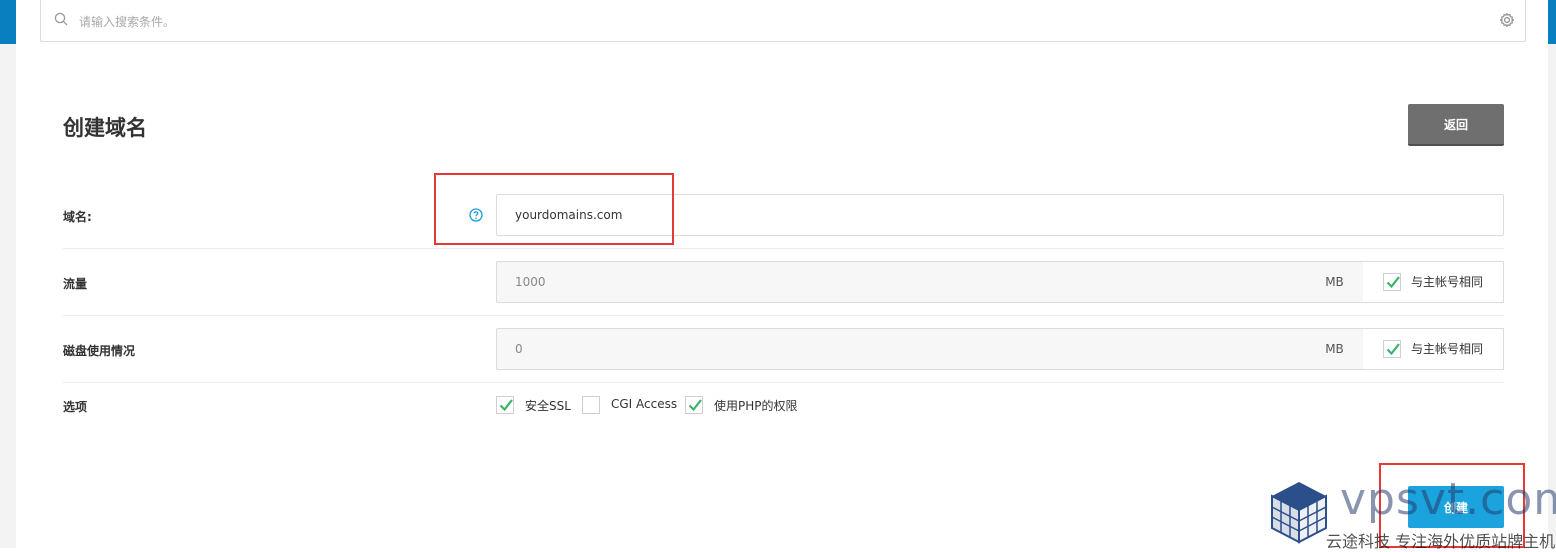  I want to click on option-php-checkbox, so click(694, 405).